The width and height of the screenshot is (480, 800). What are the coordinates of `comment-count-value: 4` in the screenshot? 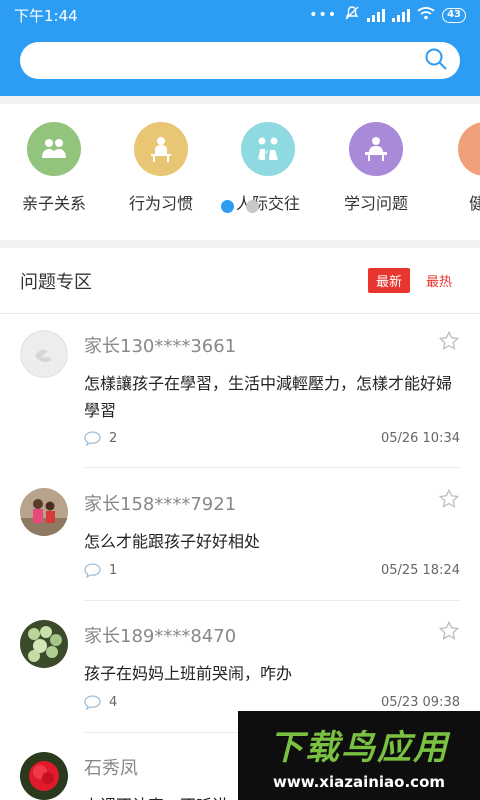 It's located at (113, 702).